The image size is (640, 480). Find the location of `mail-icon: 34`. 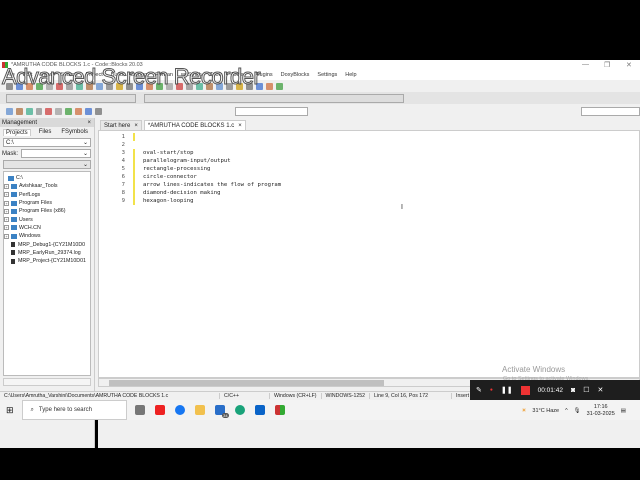

mail-icon: 34 is located at coordinates (221, 411).